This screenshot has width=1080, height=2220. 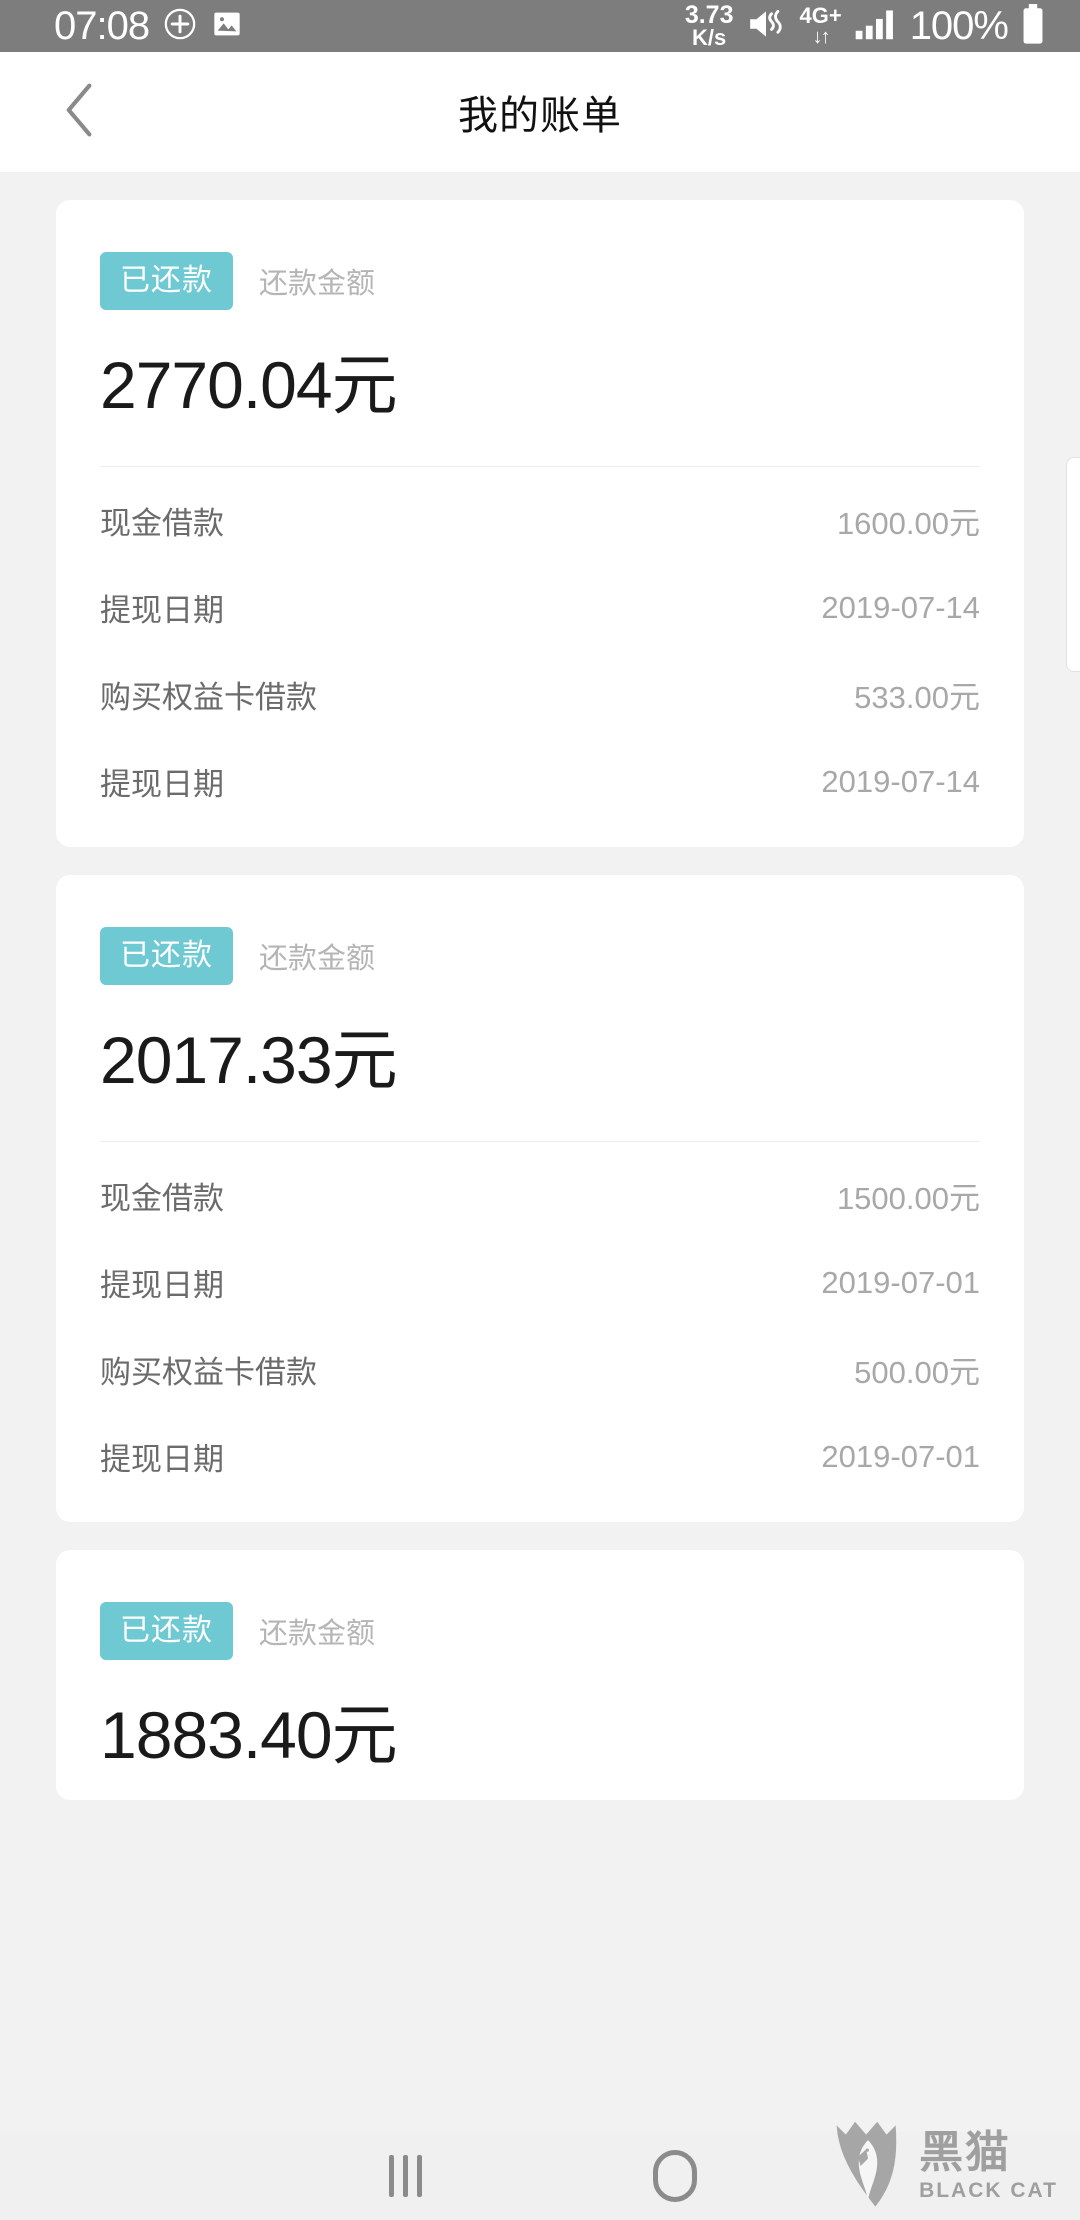 I want to click on volume-mute-icon, so click(x=766, y=26).